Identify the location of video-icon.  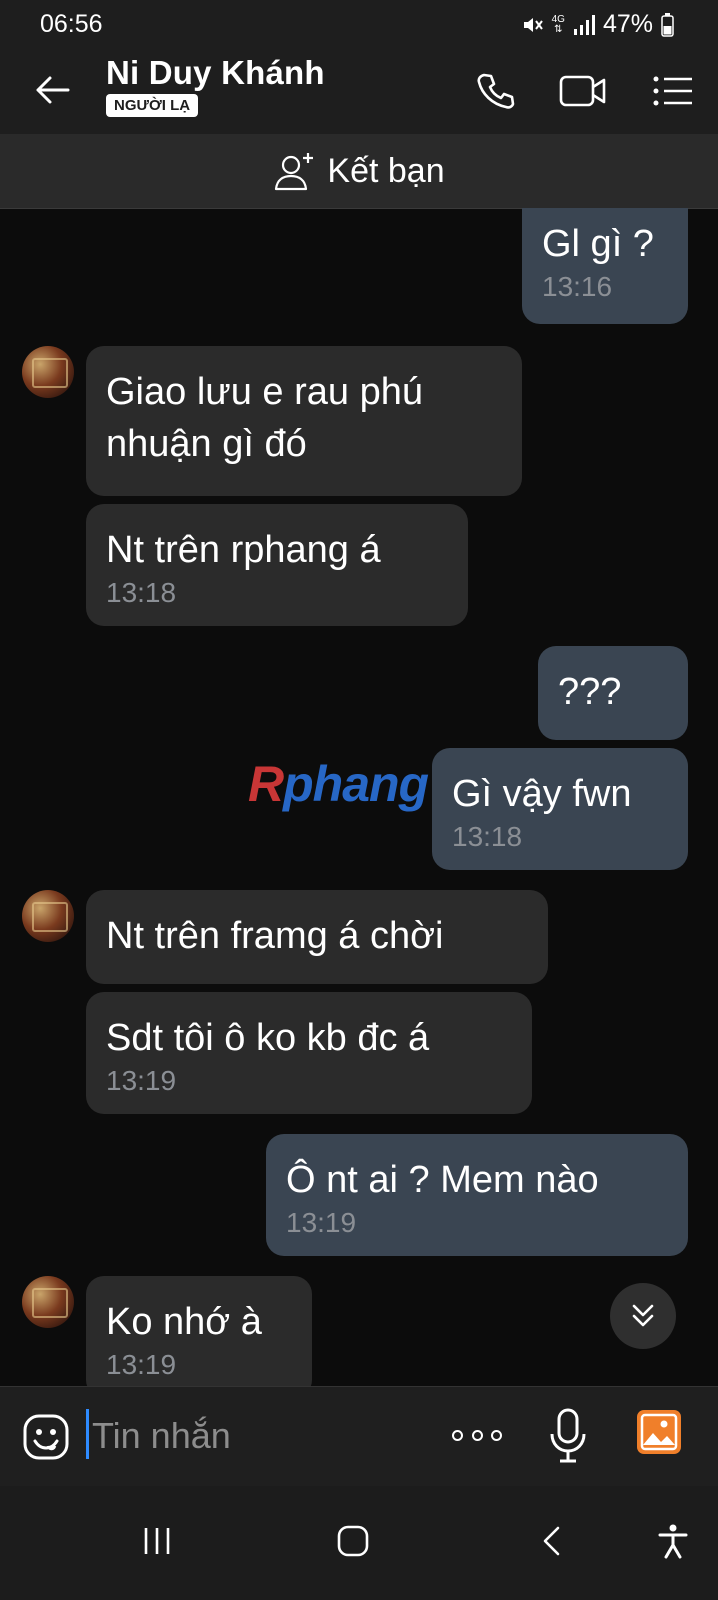
(582, 91).